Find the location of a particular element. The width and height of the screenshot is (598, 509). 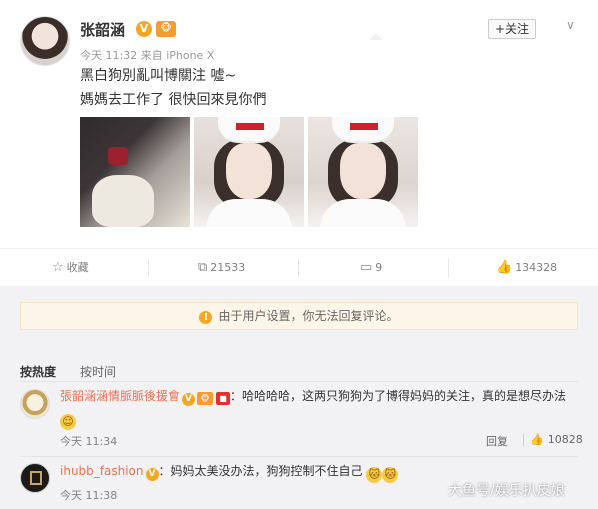

sort-by-time-tab: 按时间 is located at coordinates (98, 371).